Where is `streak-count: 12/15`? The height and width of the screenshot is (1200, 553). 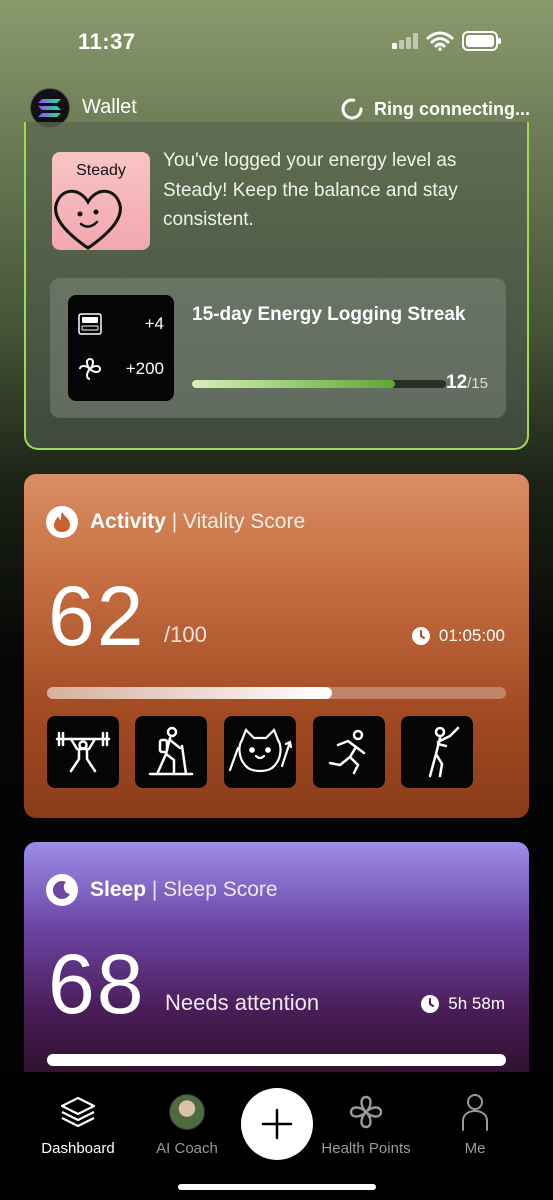 streak-count: 12/15 is located at coordinates (467, 383).